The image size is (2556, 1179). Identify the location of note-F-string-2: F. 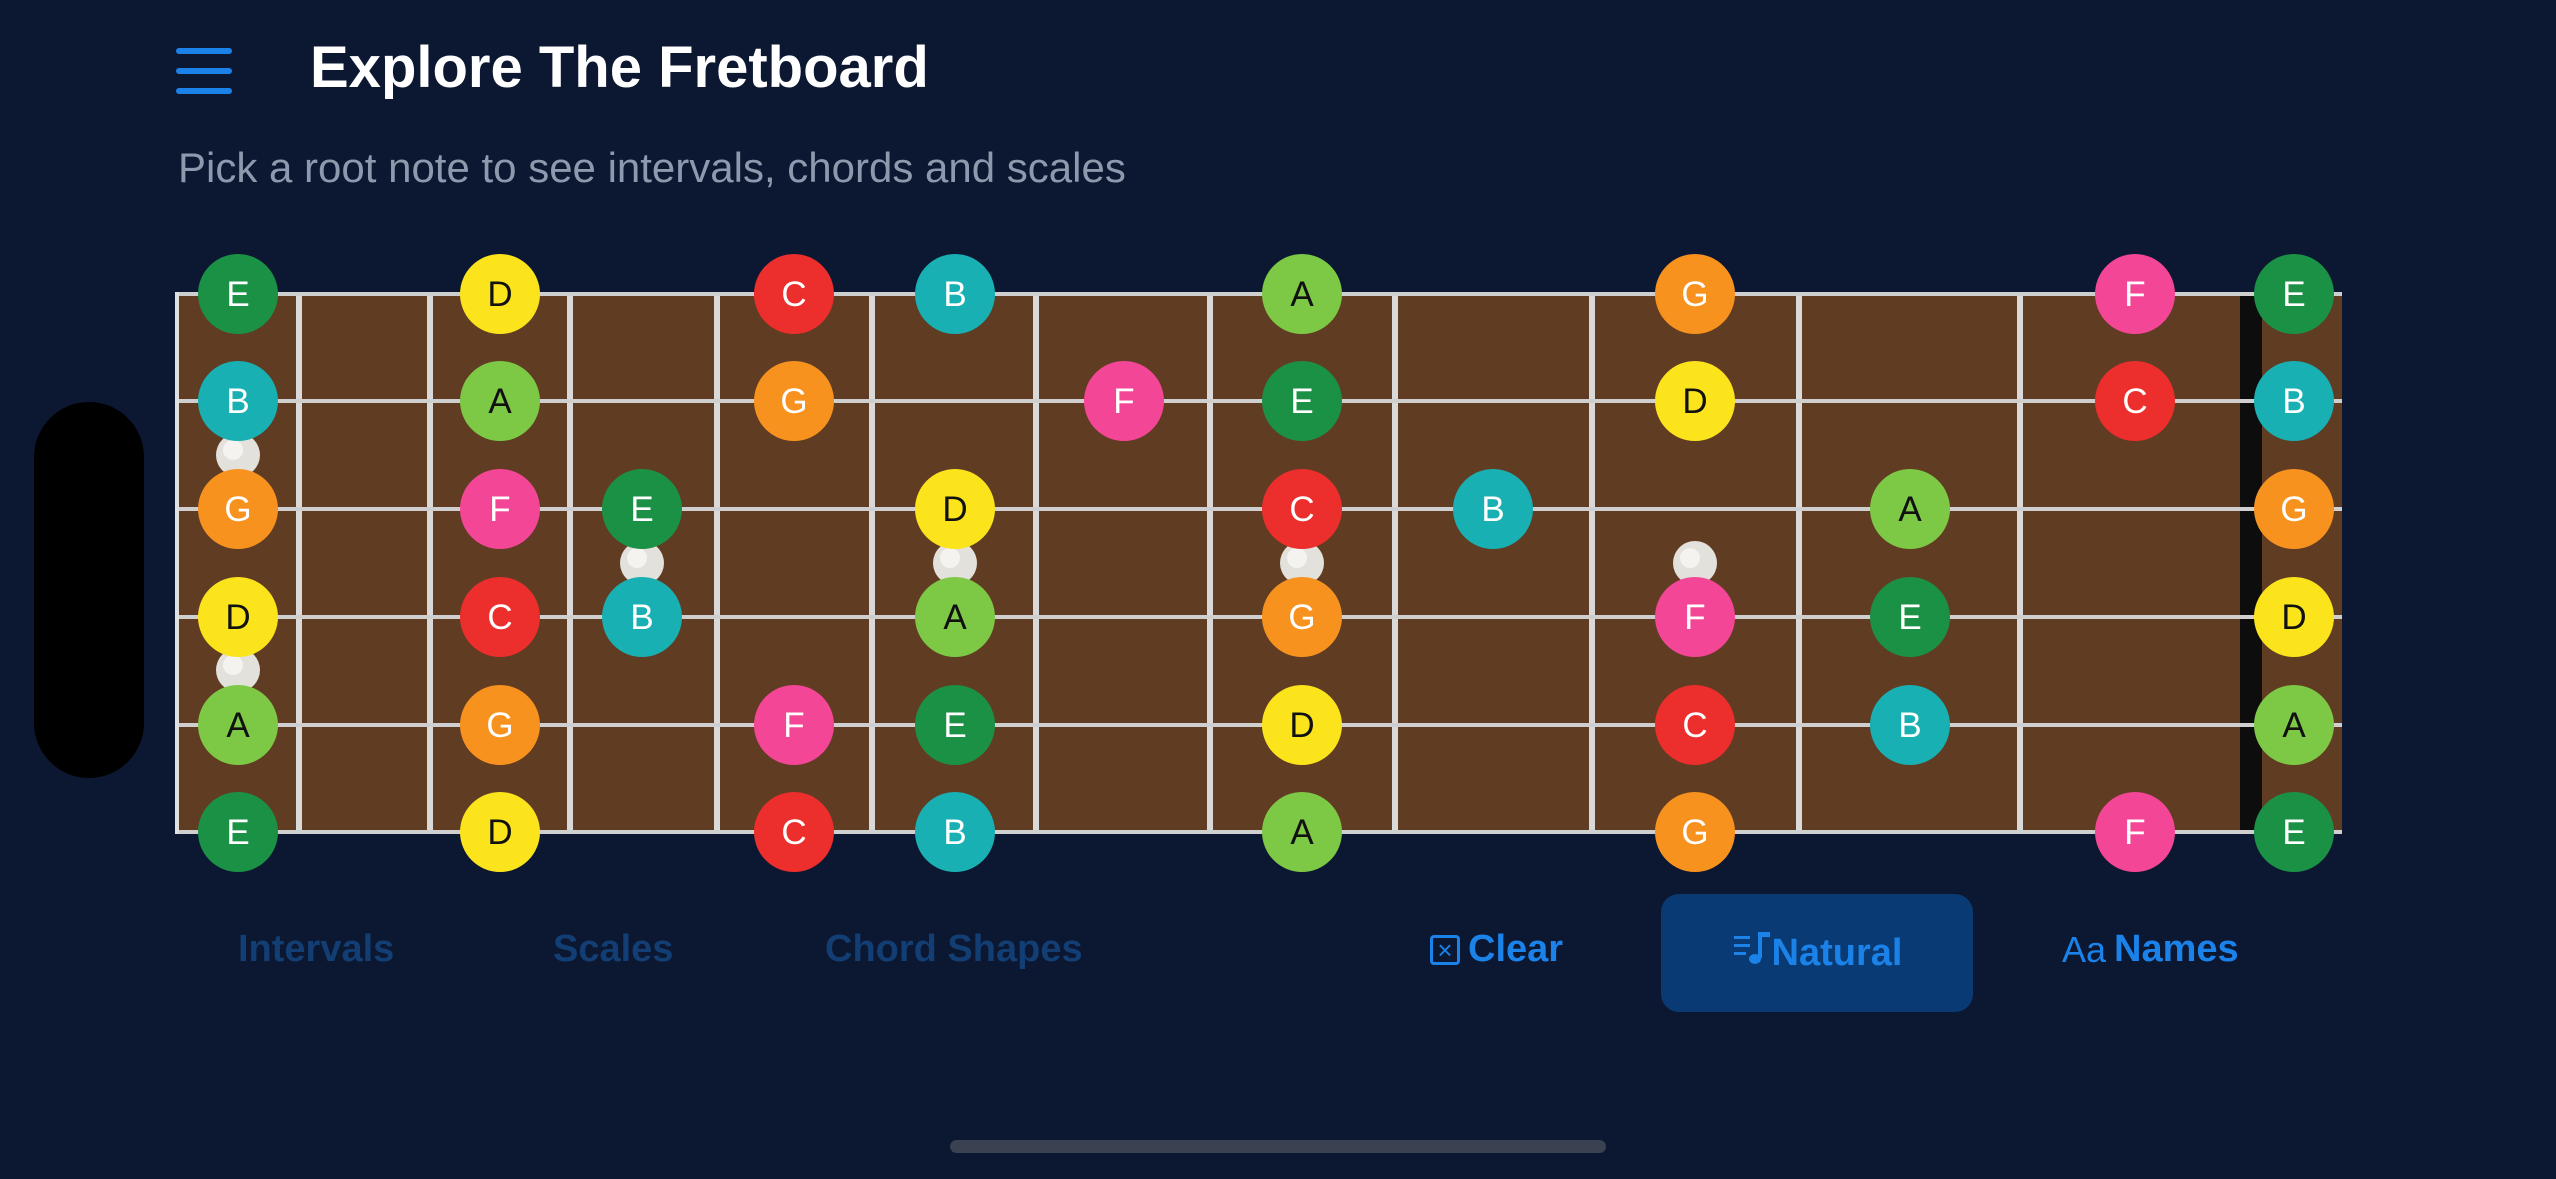
(1124, 401).